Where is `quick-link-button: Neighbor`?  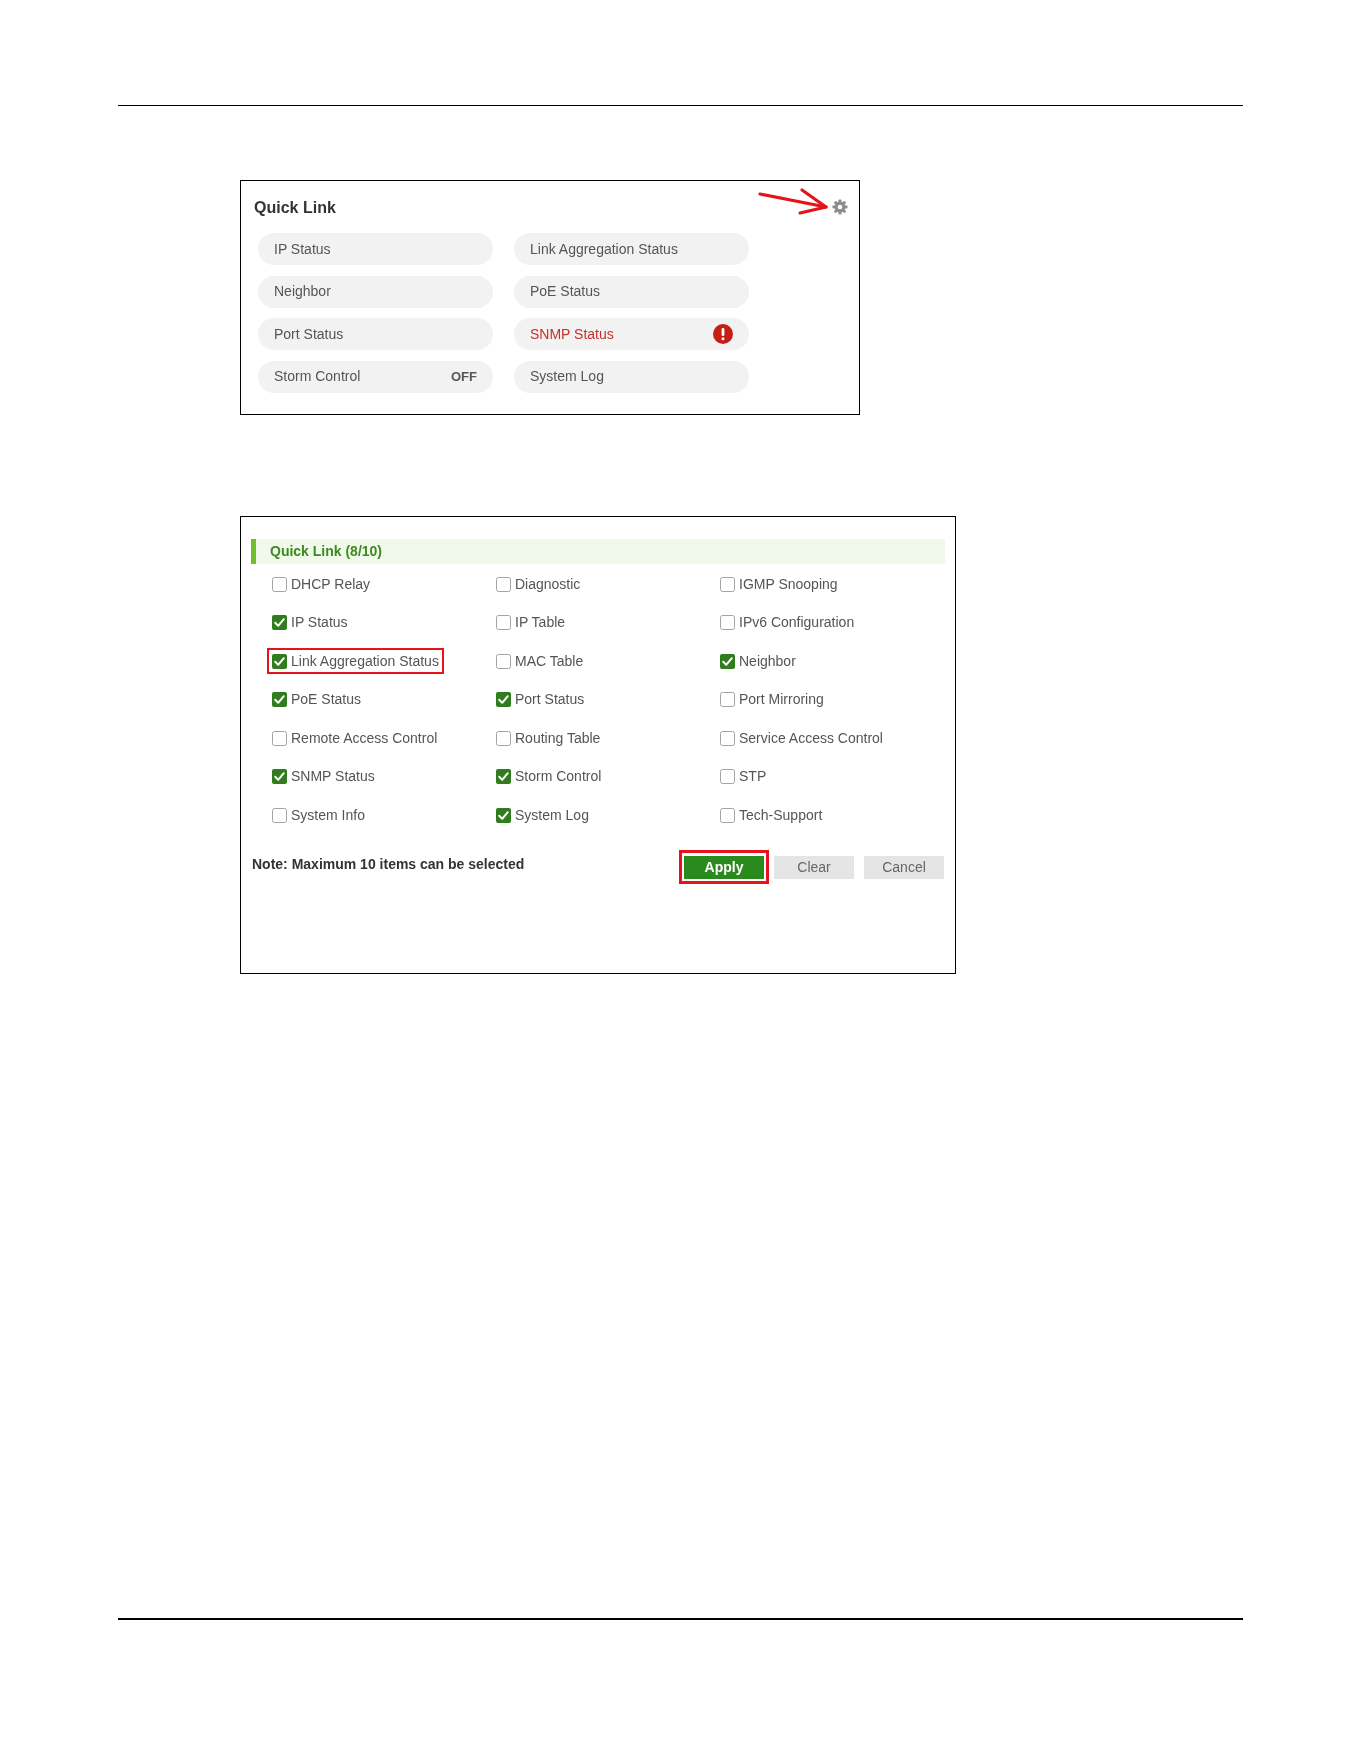 quick-link-button: Neighbor is located at coordinates (375, 291).